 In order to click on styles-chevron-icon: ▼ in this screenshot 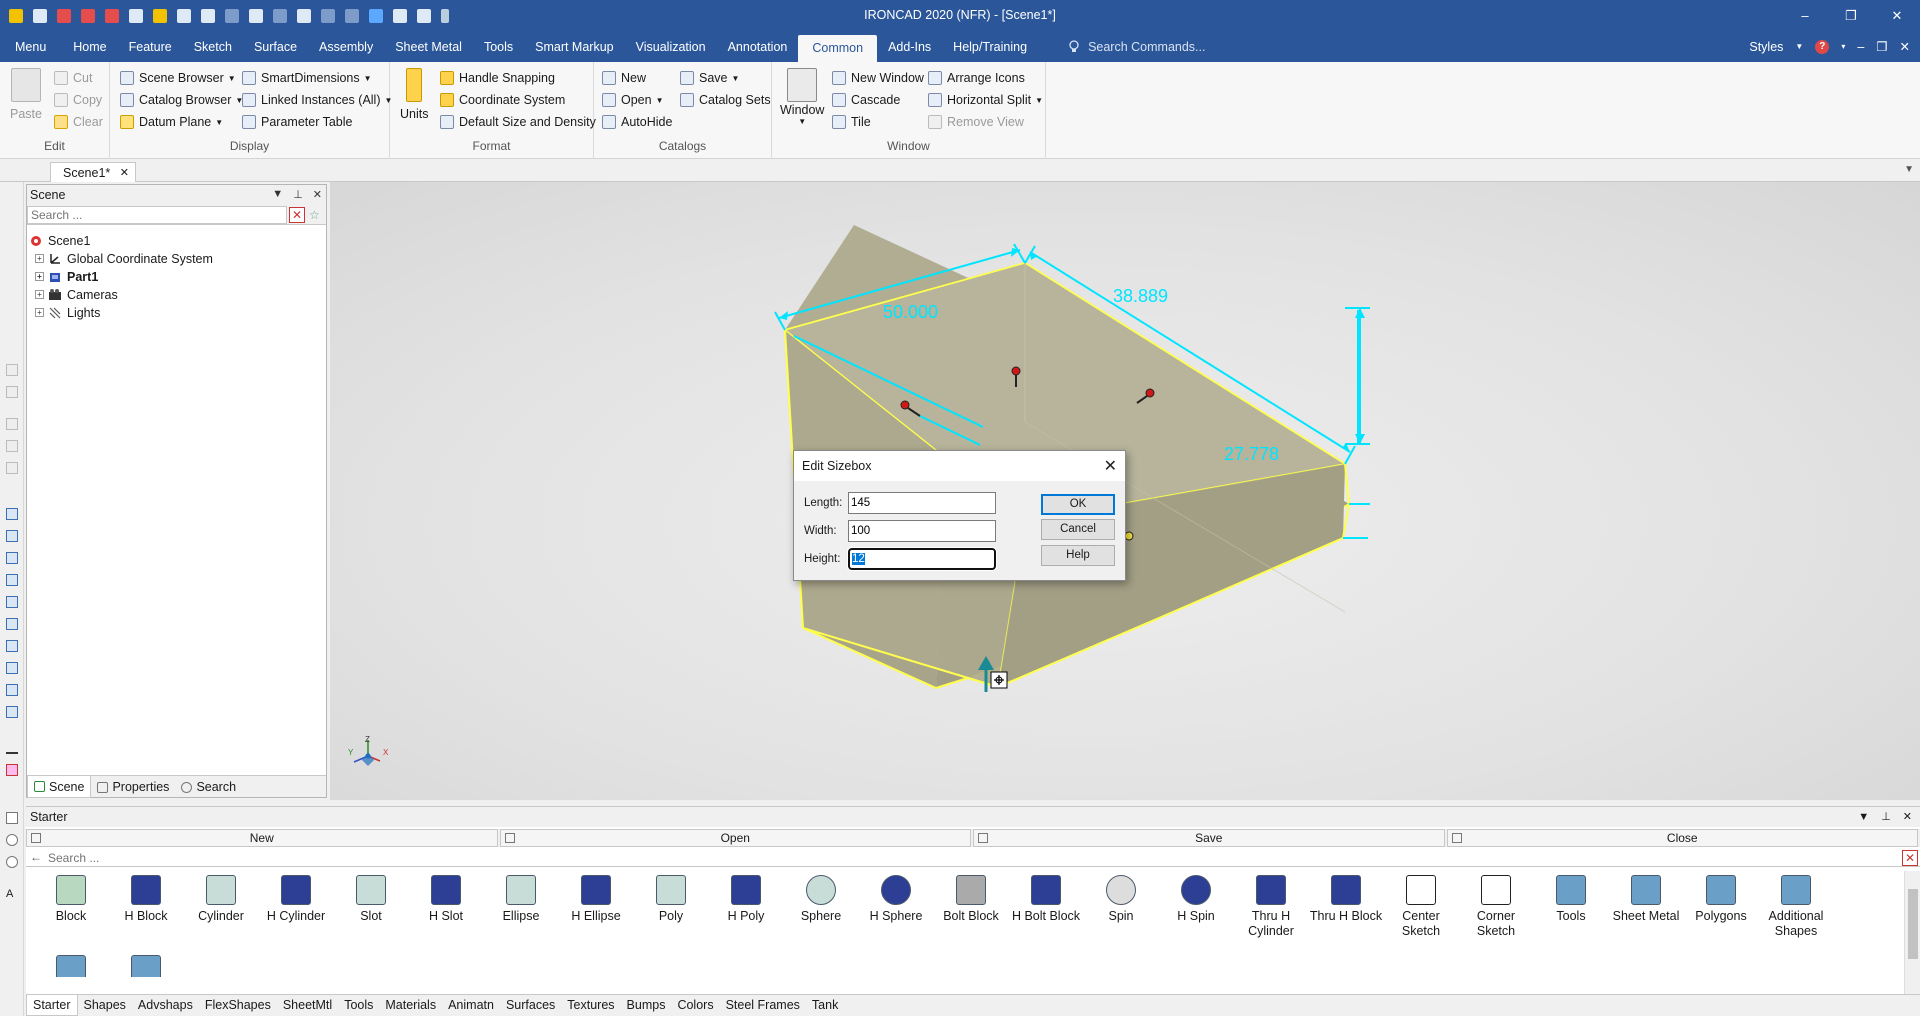, I will do `click(1799, 46)`.